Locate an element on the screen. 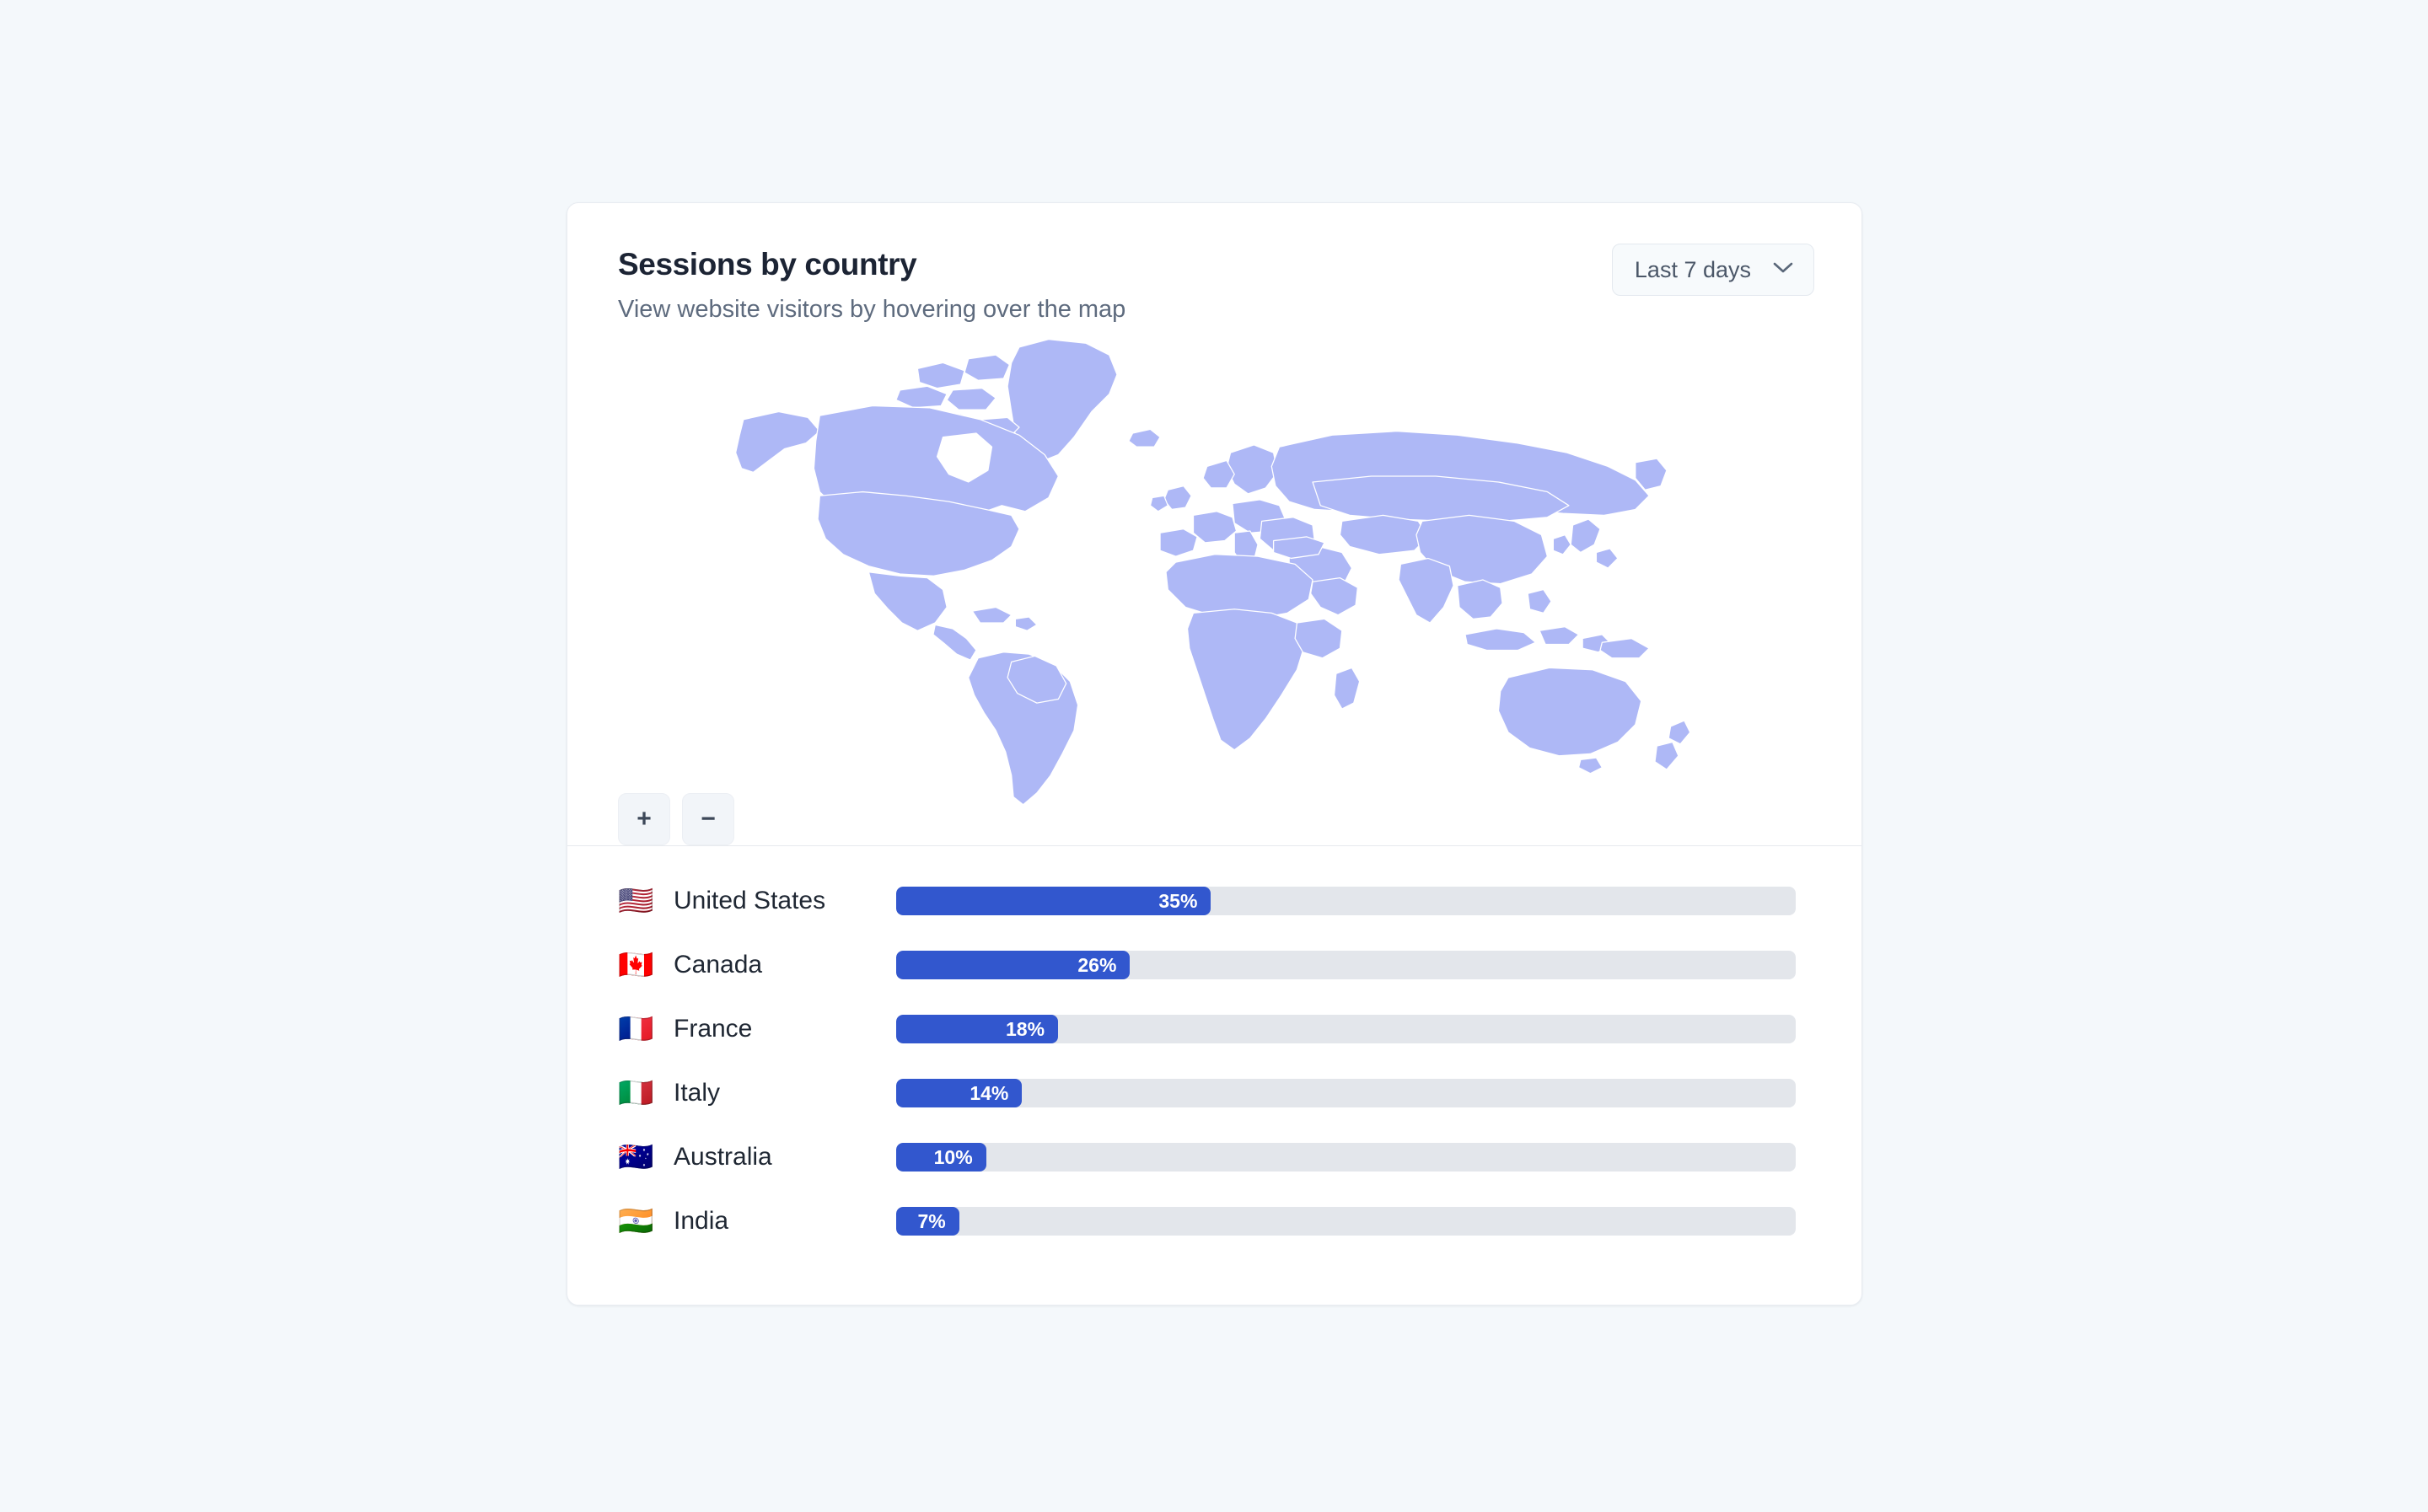  date-range-value: Last 7 days is located at coordinates (1692, 269).